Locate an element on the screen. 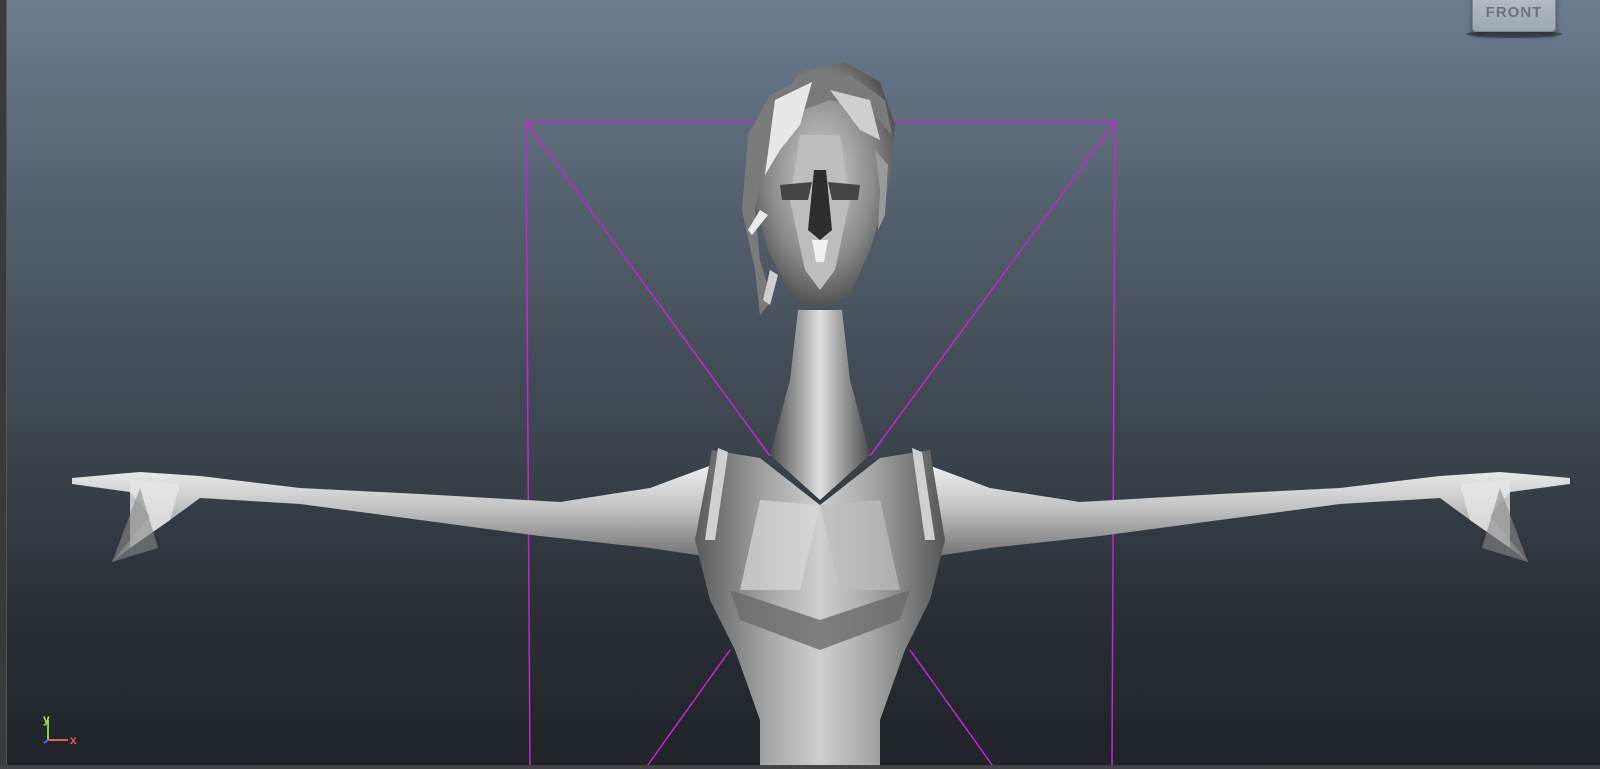 The width and height of the screenshot is (1600, 769). viewcube-label: FRONT is located at coordinates (1514, 12).